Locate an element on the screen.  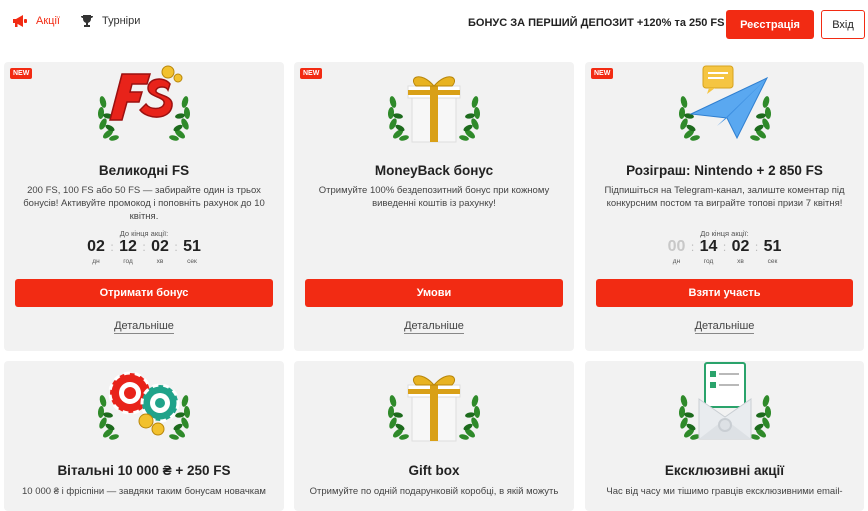
get-bonus-button: Отримати бонус is located at coordinates (144, 293).